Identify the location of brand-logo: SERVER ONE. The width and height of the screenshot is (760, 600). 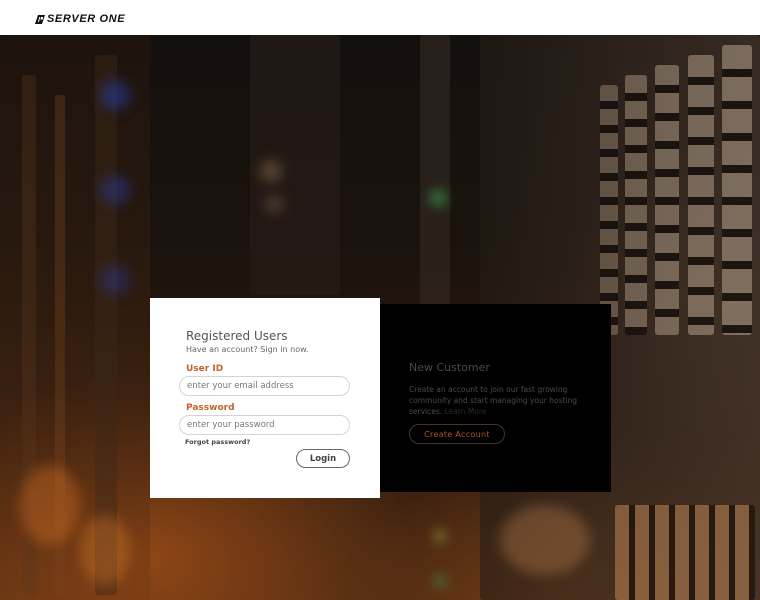
(79, 19).